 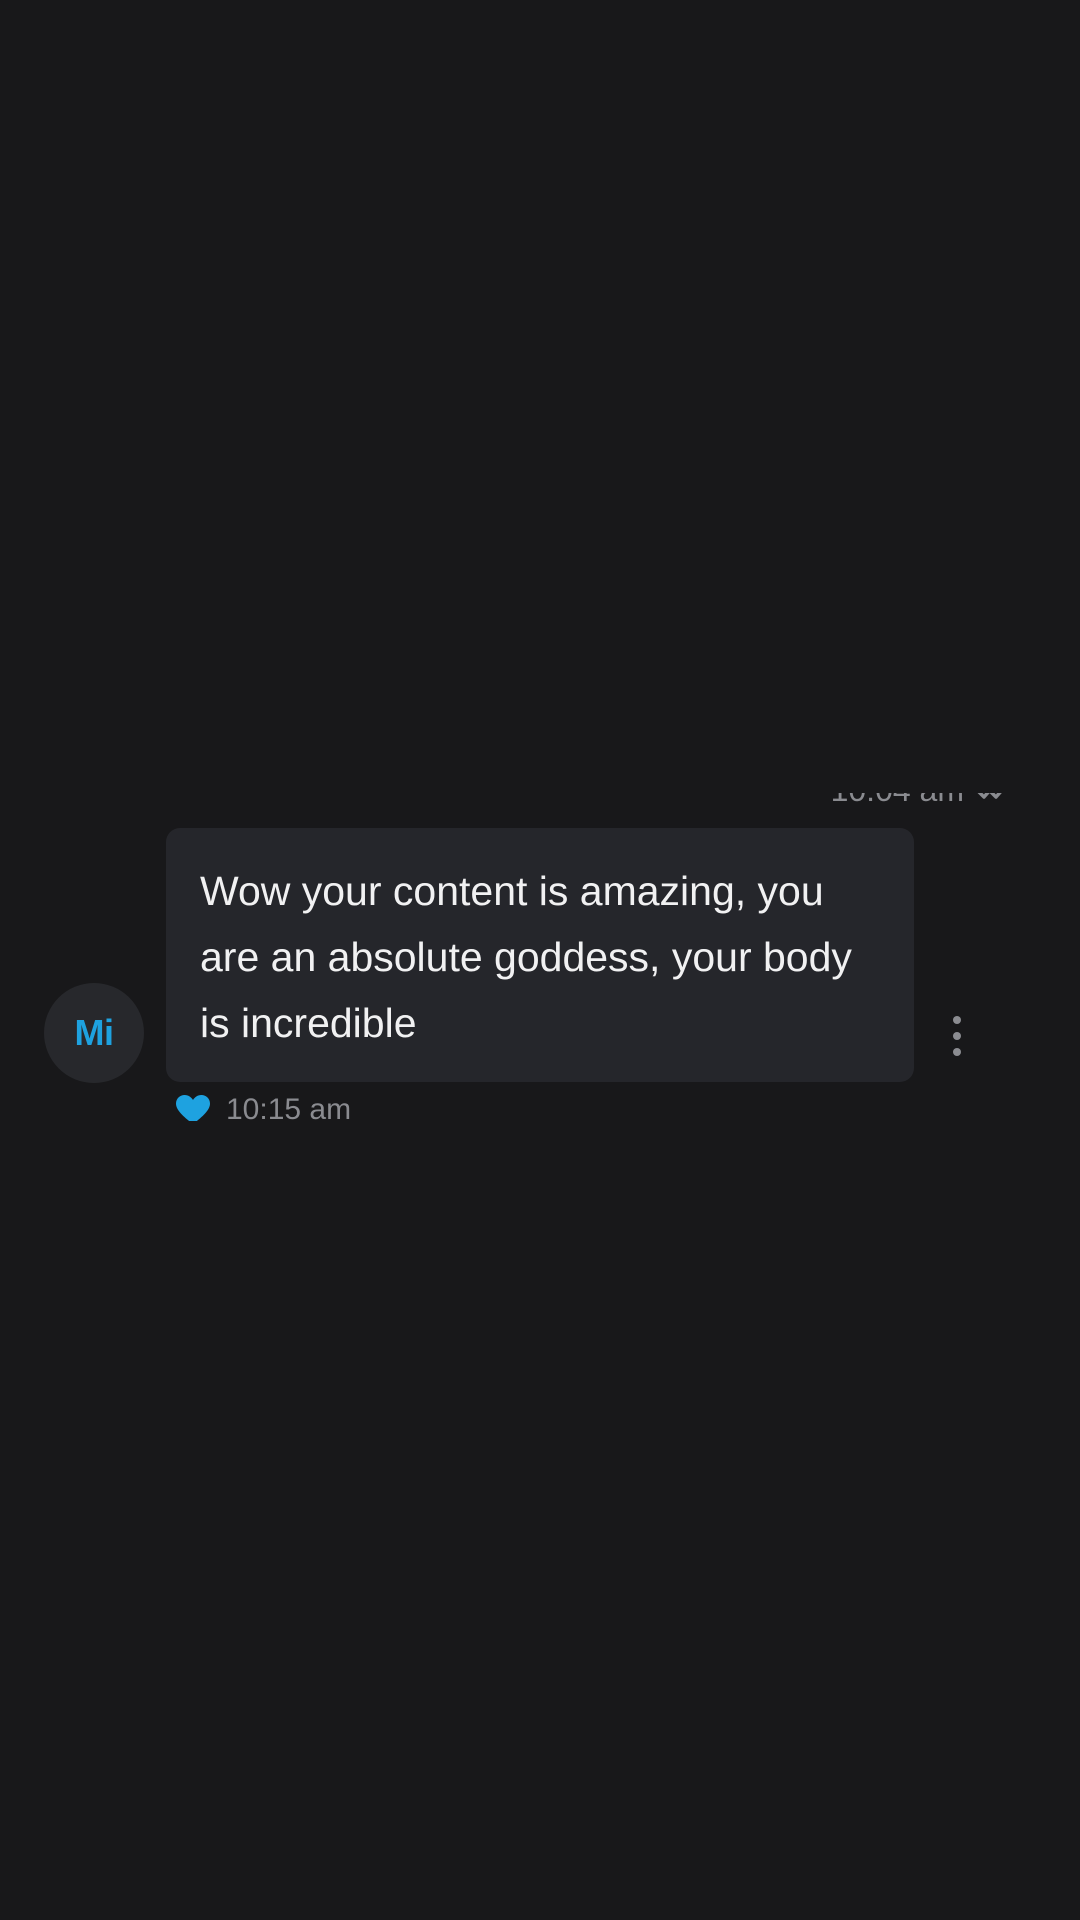 I want to click on avatar: Mi, so click(x=94, y=1033).